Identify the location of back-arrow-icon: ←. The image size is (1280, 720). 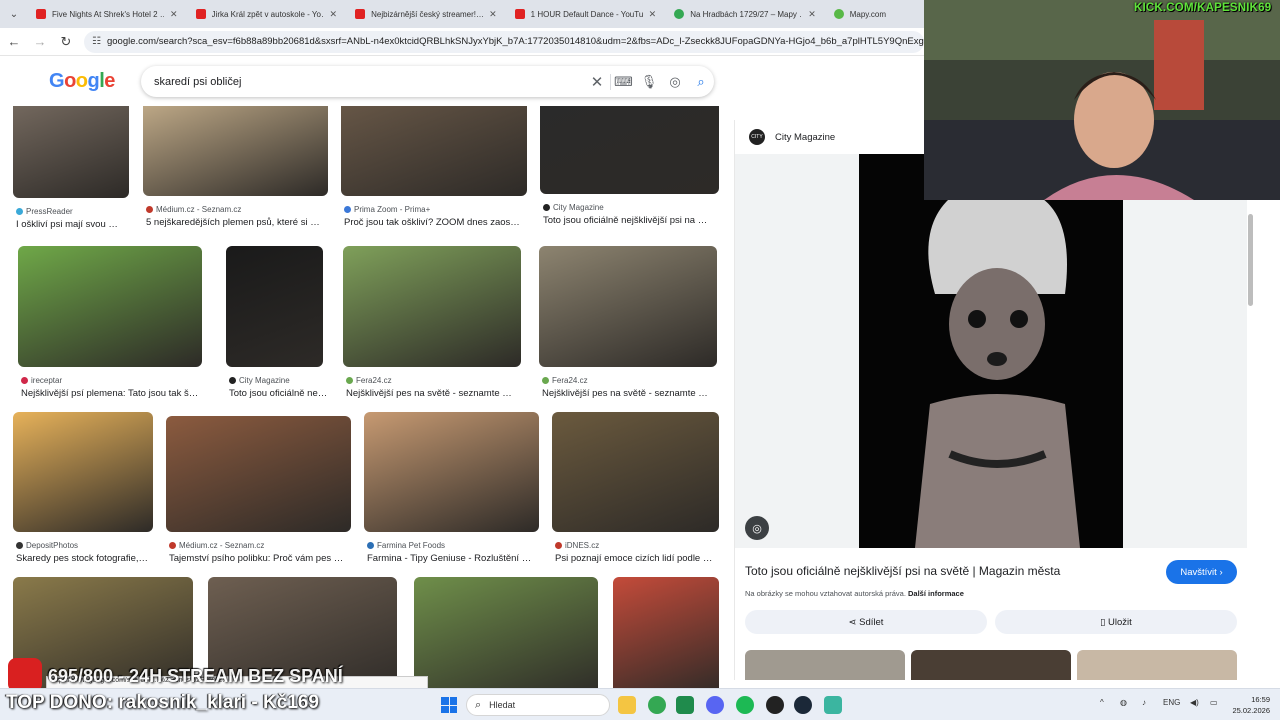
(14, 42).